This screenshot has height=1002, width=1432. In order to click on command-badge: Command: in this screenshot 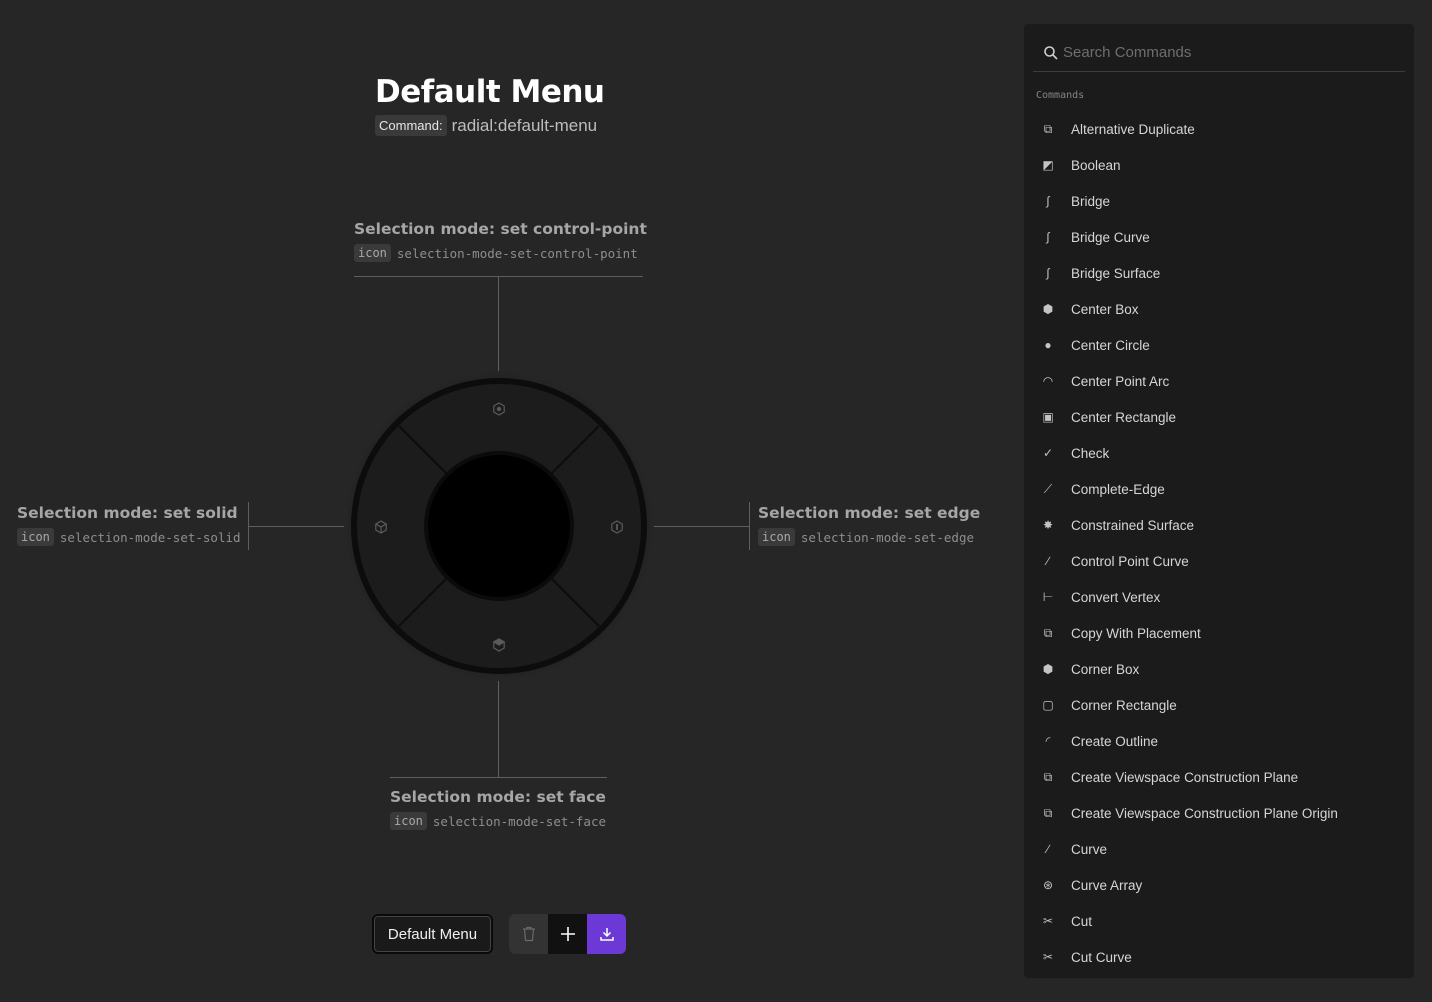, I will do `click(411, 125)`.